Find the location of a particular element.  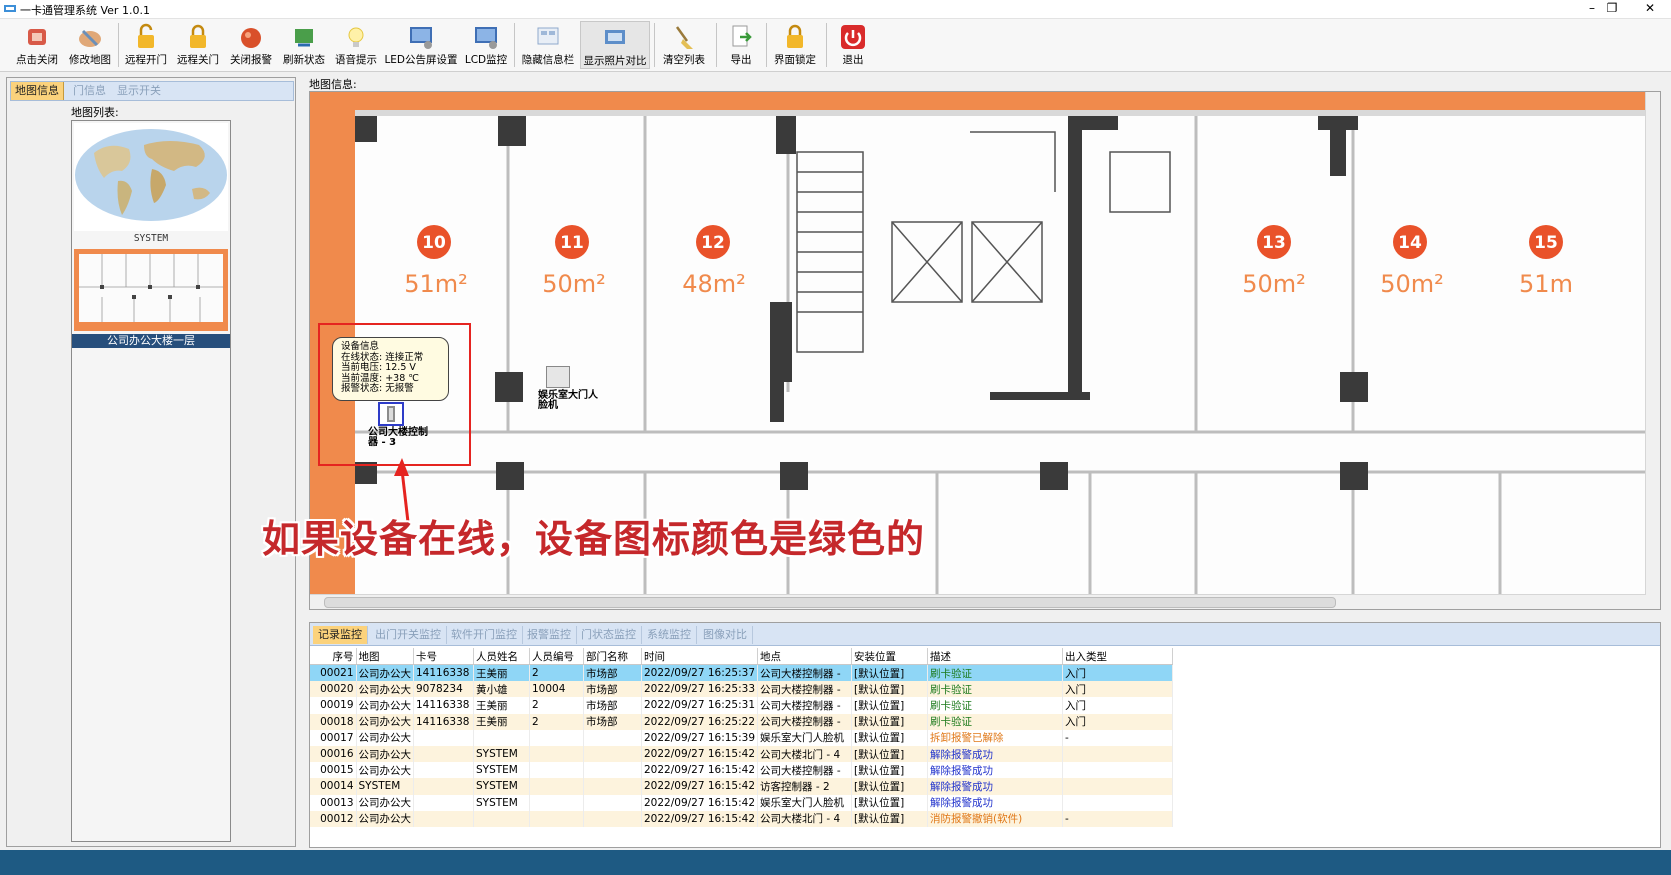

remote-open-button: 远程开门 is located at coordinates (146, 45).